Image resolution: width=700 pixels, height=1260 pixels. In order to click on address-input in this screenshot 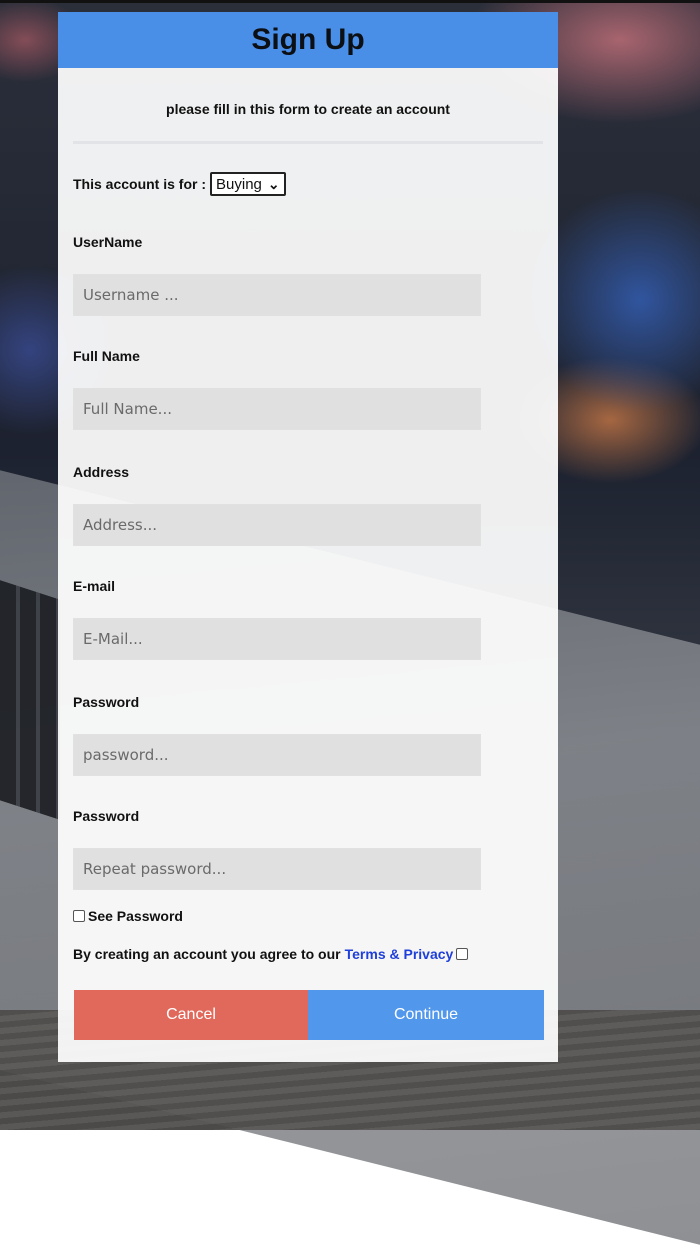, I will do `click(277, 525)`.